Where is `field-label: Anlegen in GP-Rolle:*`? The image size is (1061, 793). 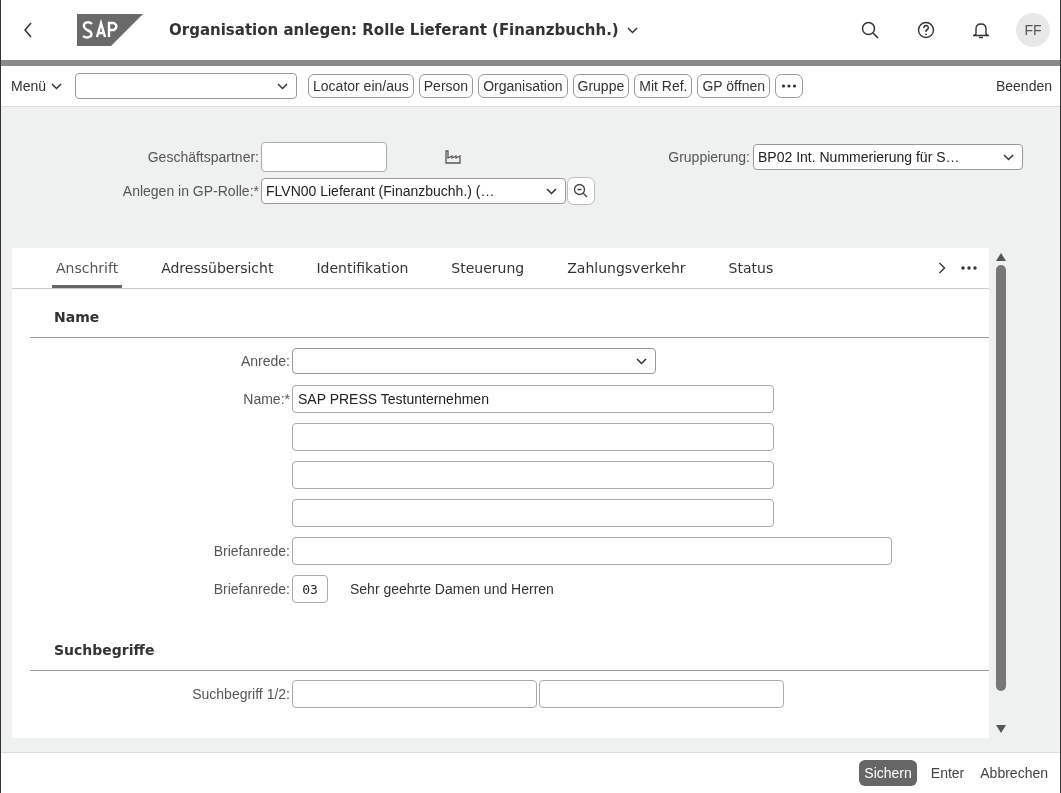 field-label: Anlegen in GP-Rolle:* is located at coordinates (190, 191).